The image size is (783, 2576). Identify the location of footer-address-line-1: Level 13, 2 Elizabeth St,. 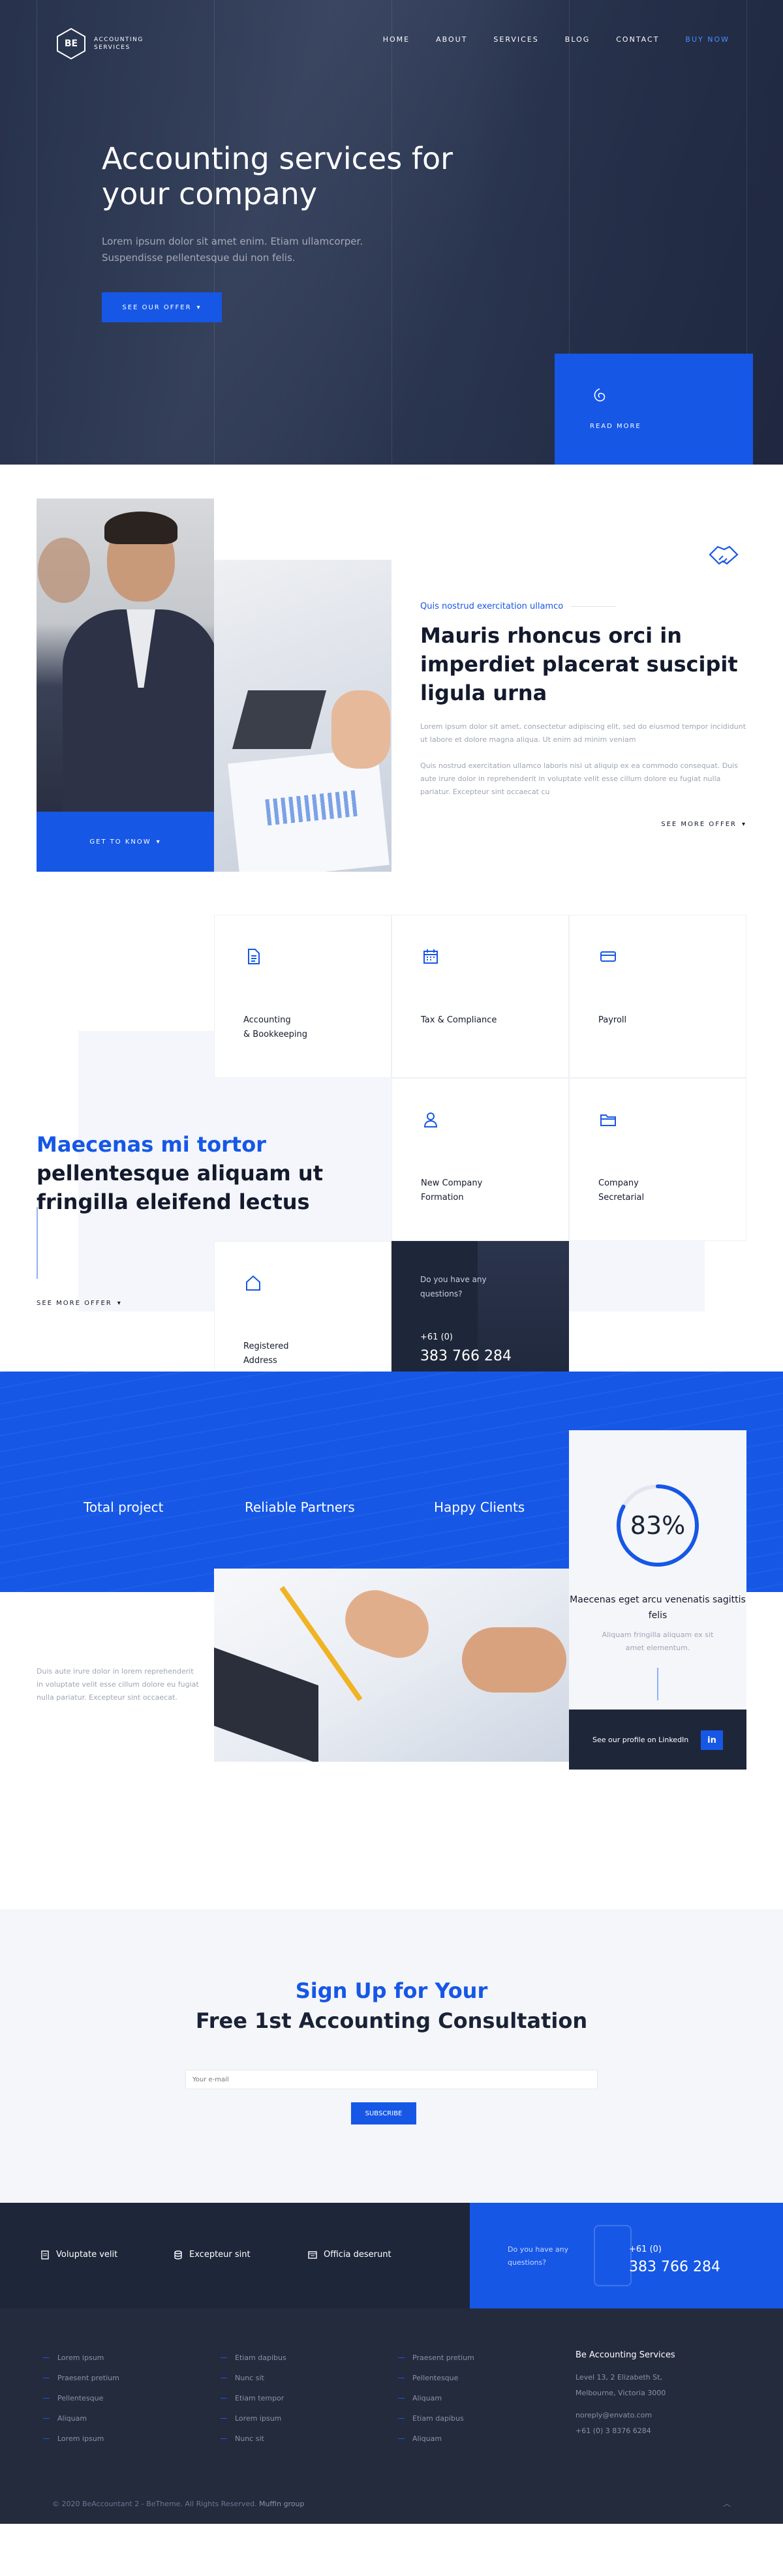
(619, 2377).